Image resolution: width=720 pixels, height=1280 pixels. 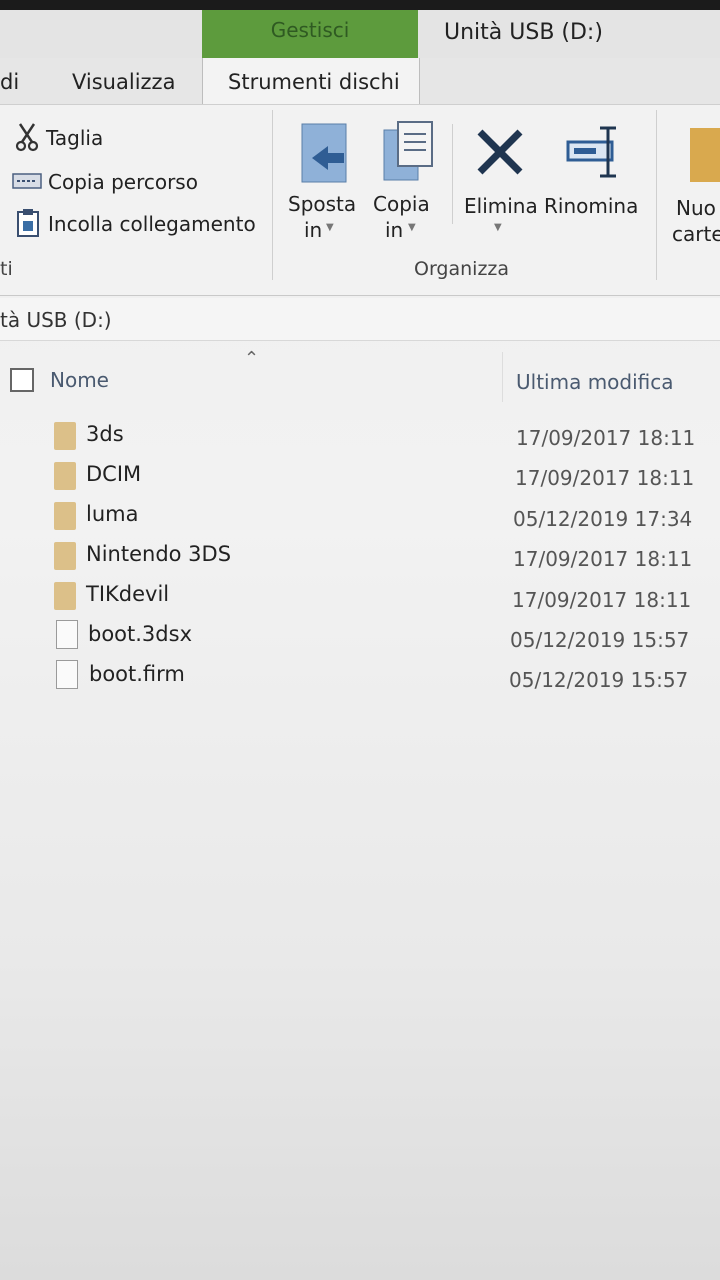 I want to click on address-path: tà USB (D:), so click(x=56, y=320).